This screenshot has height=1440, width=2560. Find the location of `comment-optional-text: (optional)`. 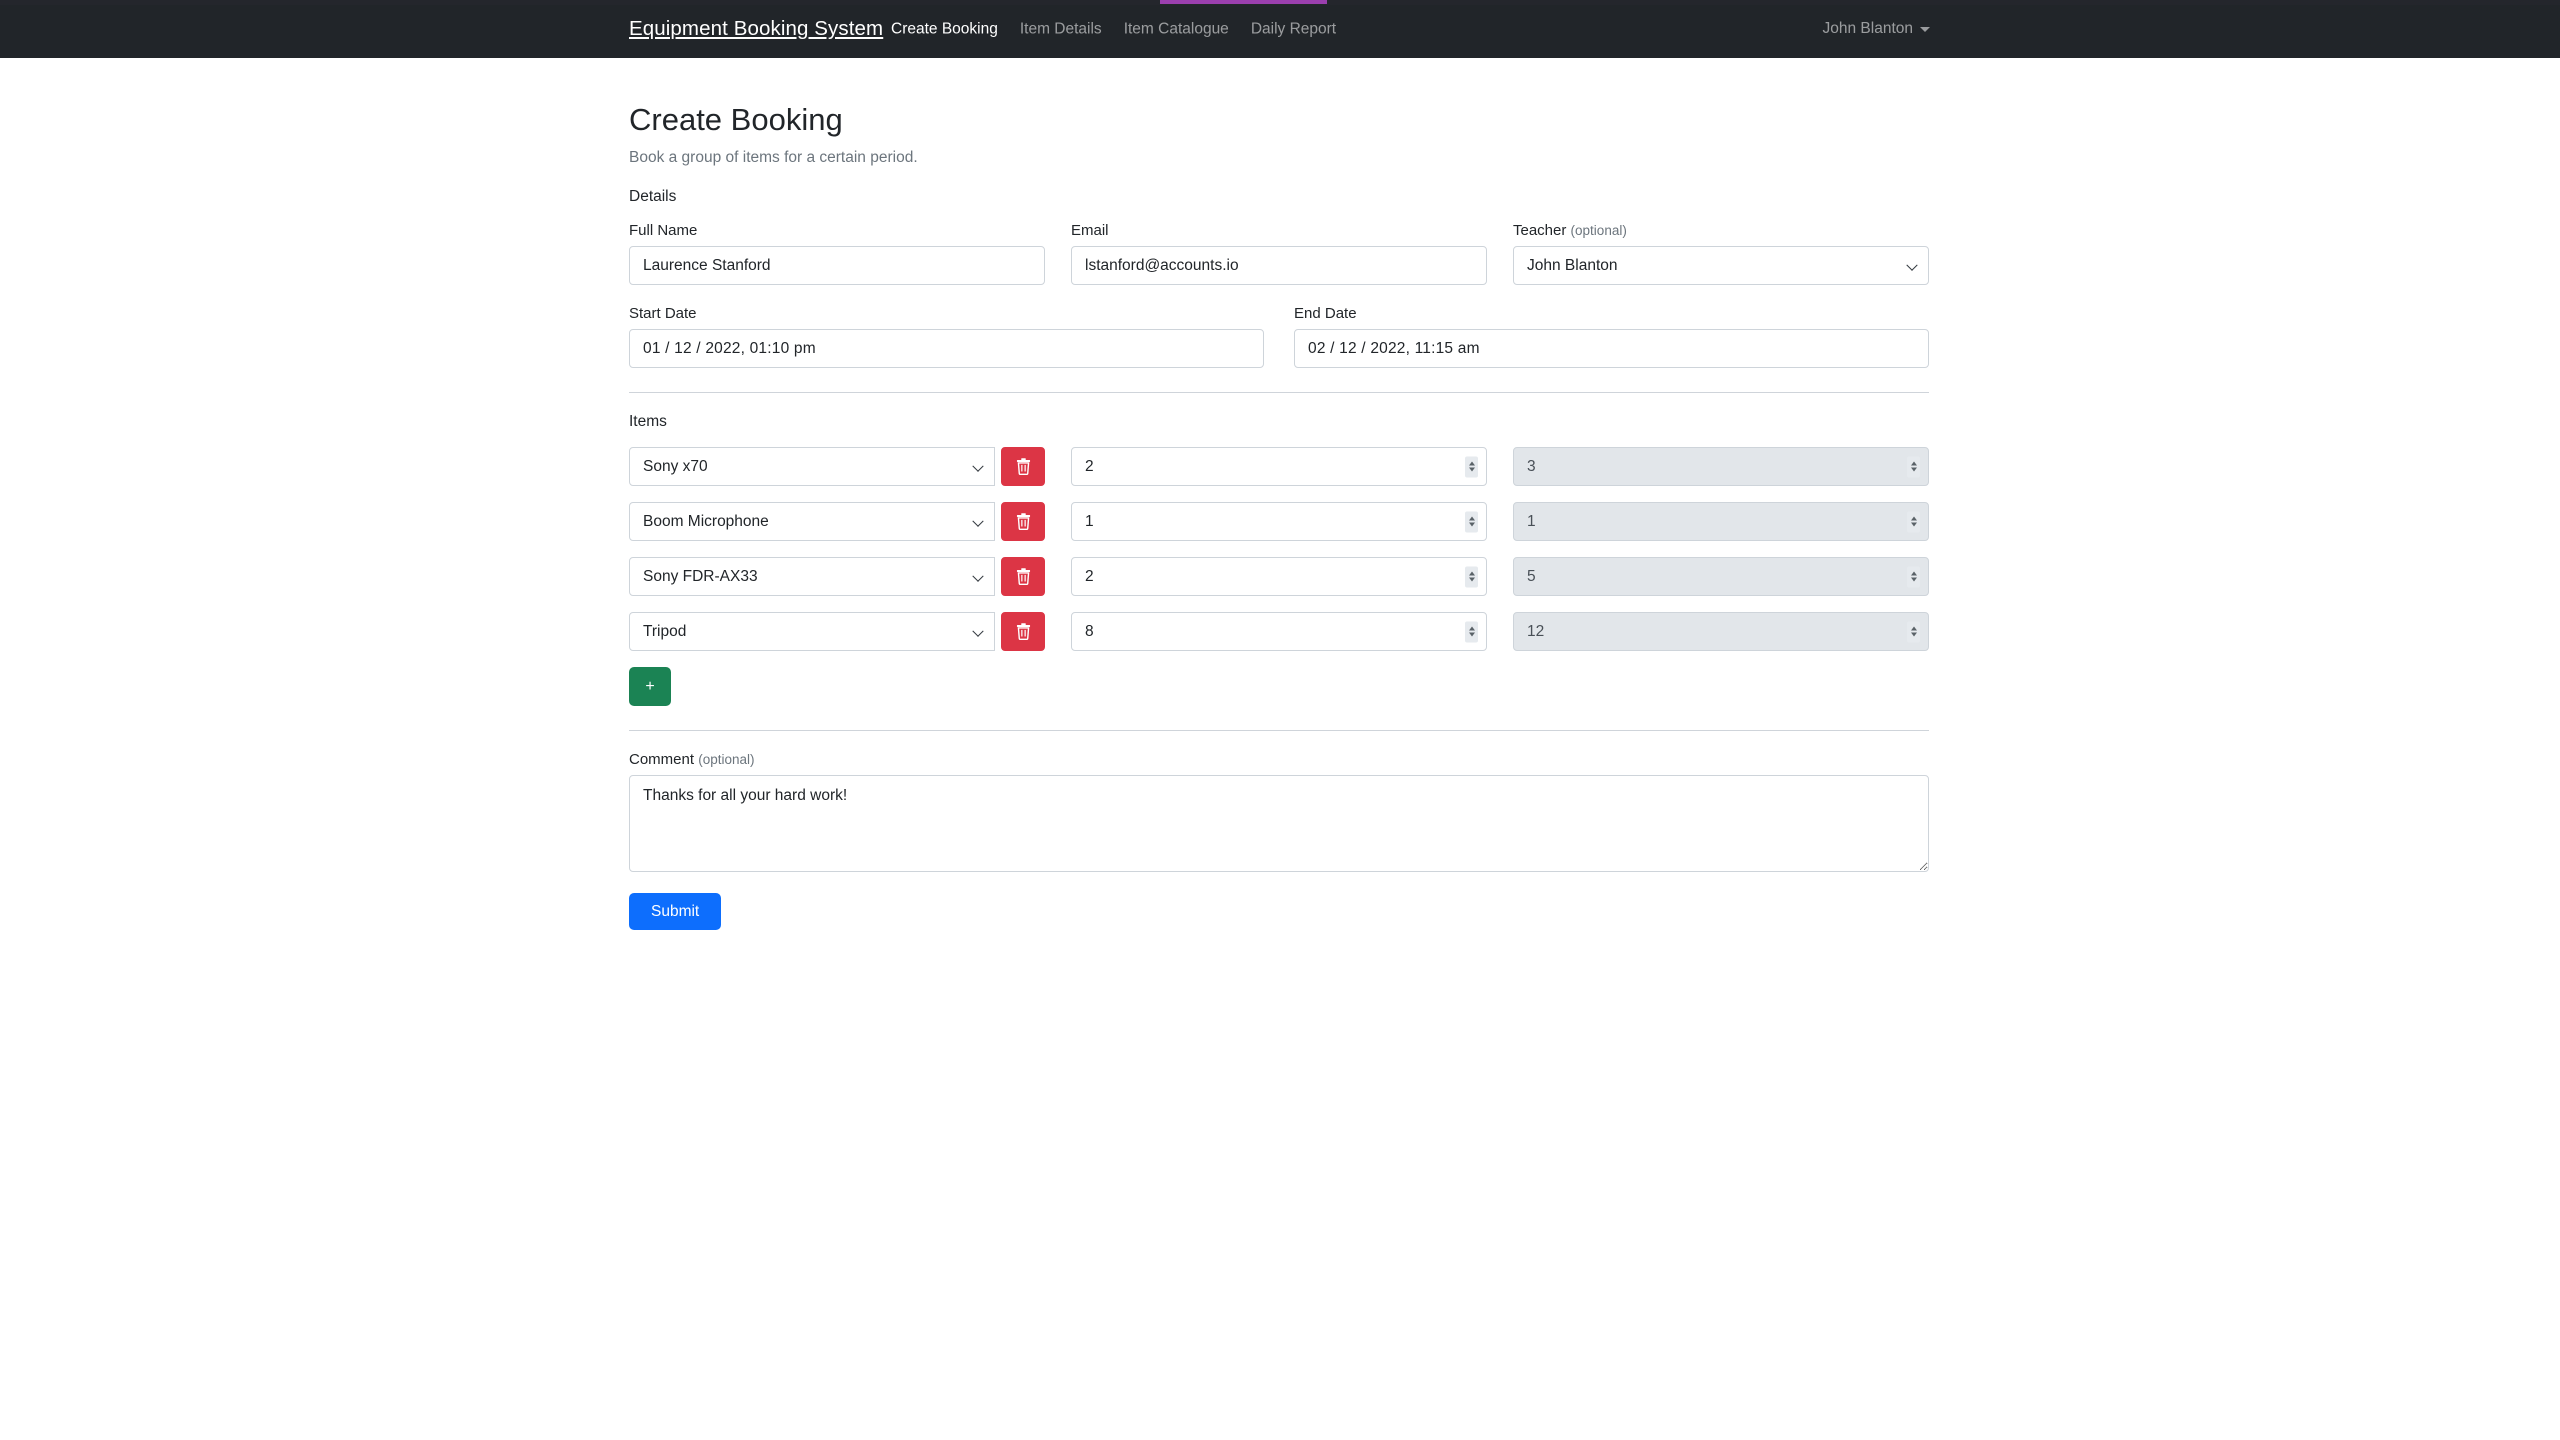

comment-optional-text: (optional) is located at coordinates (726, 760).